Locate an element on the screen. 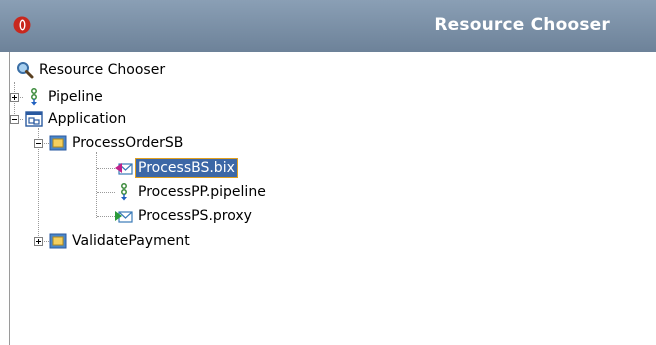 This screenshot has width=656, height=345. tree-node-label: Application is located at coordinates (87, 119).